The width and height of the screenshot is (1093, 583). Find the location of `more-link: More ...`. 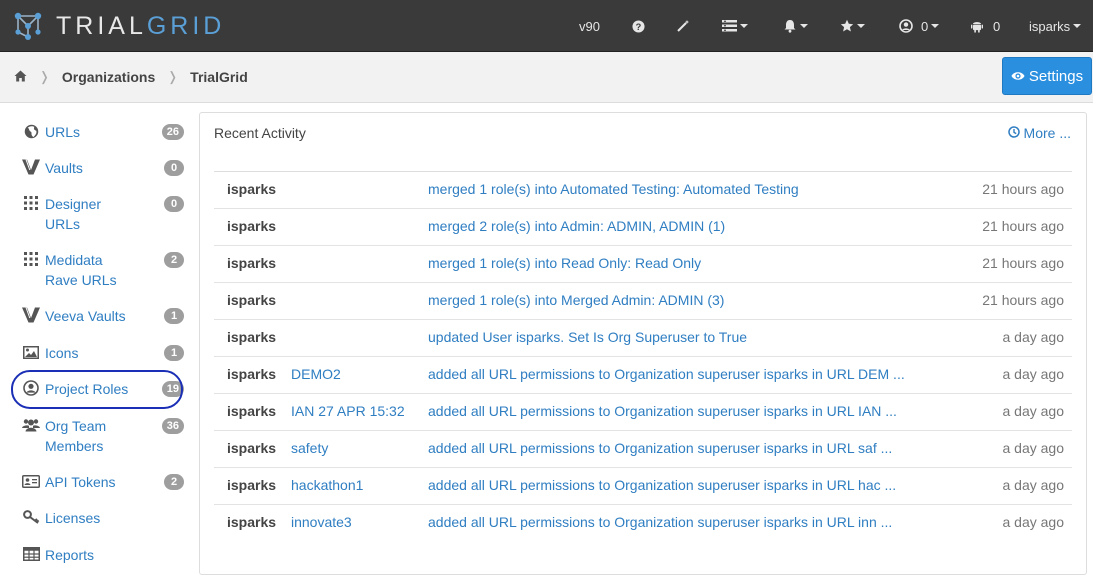

more-link: More ... is located at coordinates (1039, 133).